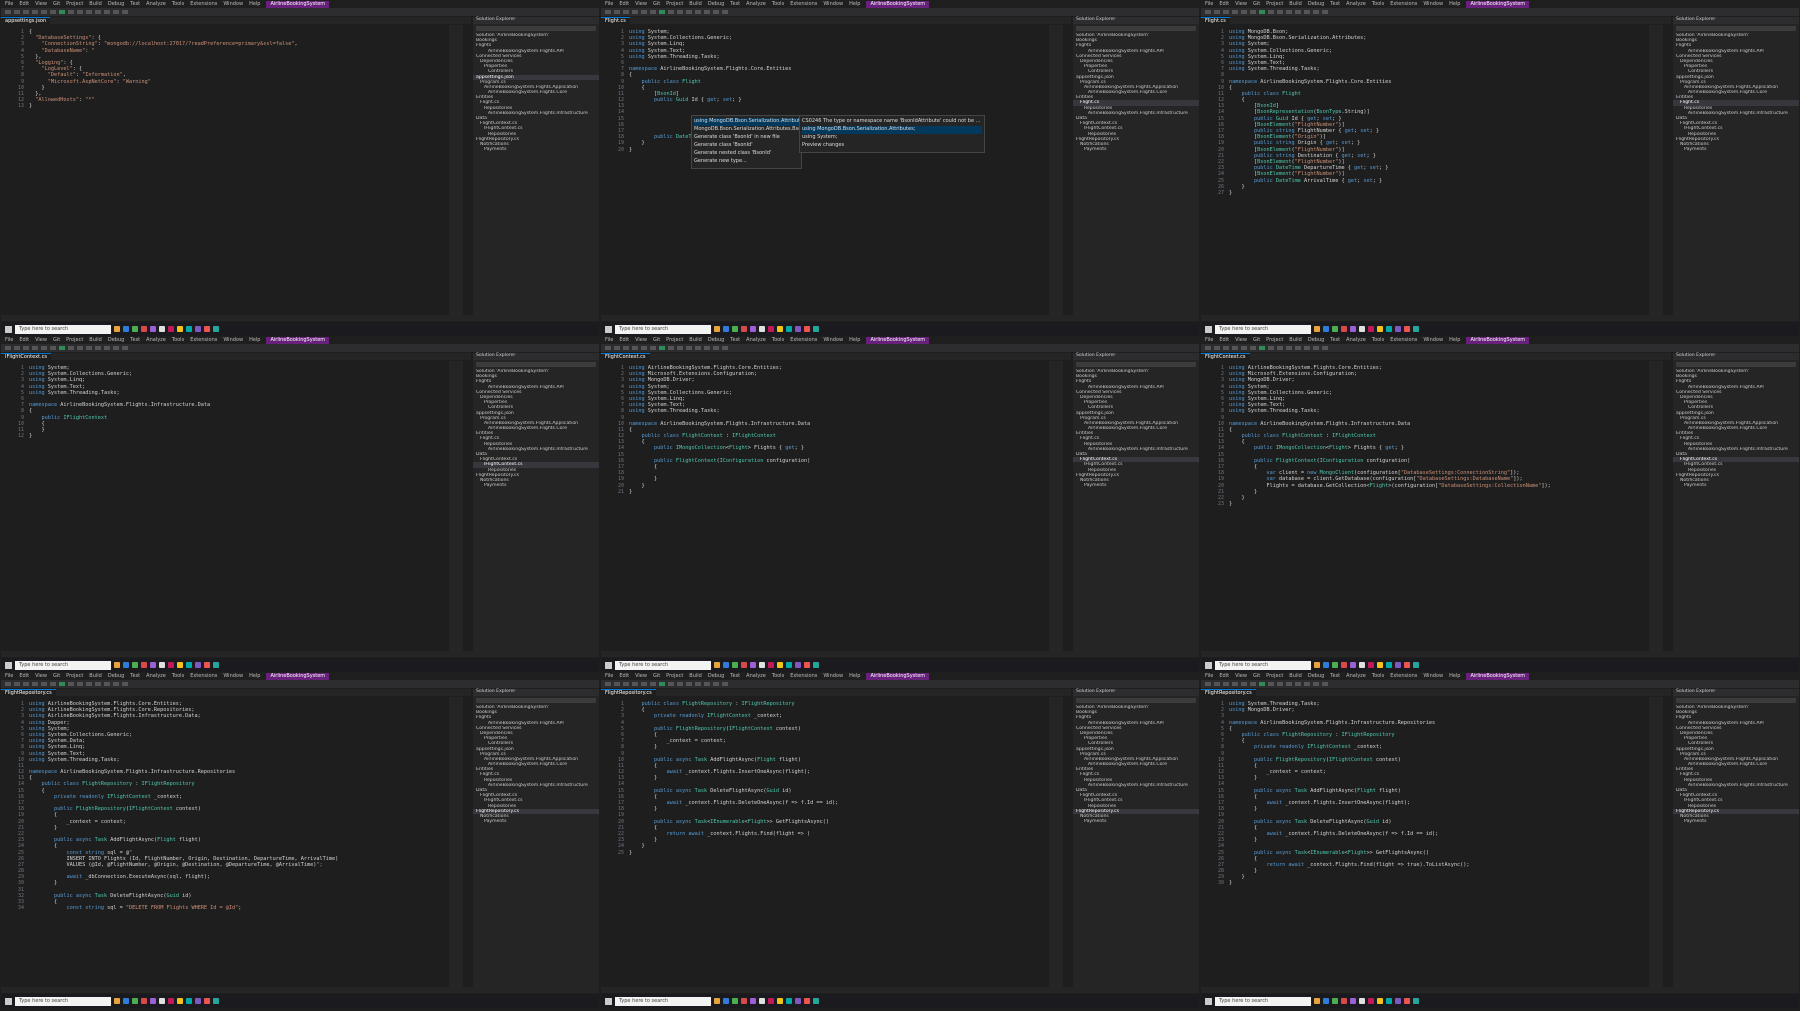  Describe the element at coordinates (28, 692) in the screenshot. I see `editor-tab: FlightRepository.cs` at that location.